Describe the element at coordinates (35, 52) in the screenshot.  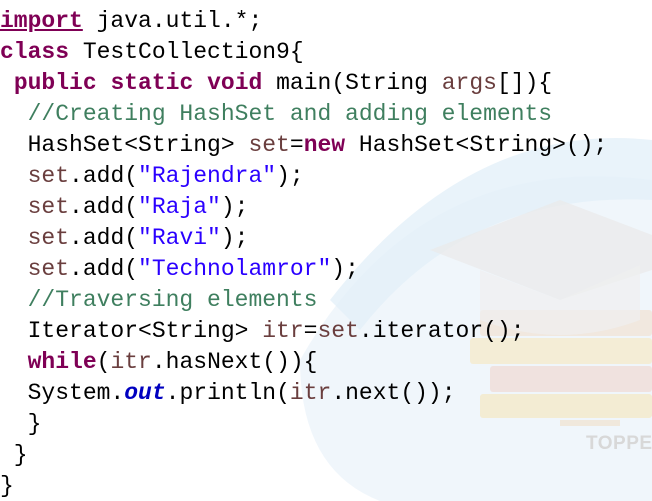
I see `keyword: class` at that location.